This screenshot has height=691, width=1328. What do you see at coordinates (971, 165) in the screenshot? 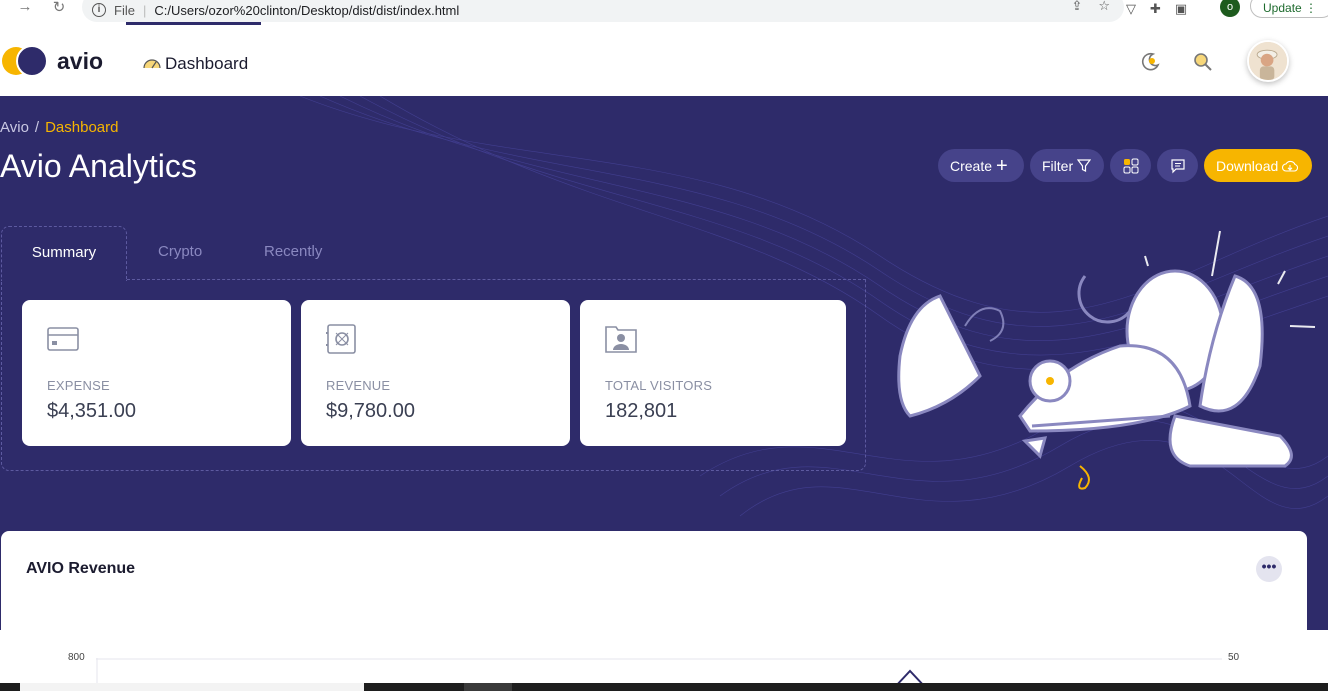
I see `create-label: Create` at bounding box center [971, 165].